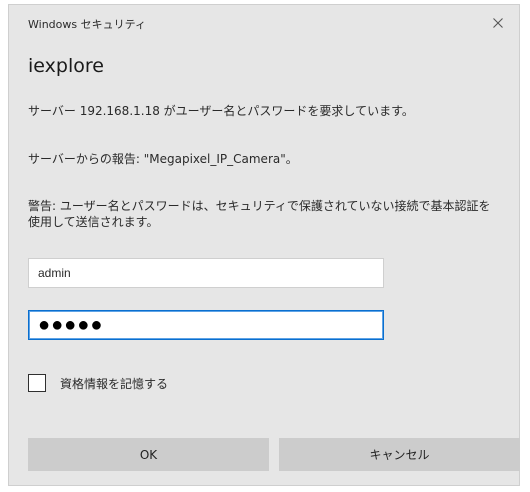  I want to click on window-title: Windows セキュリティ, so click(87, 24).